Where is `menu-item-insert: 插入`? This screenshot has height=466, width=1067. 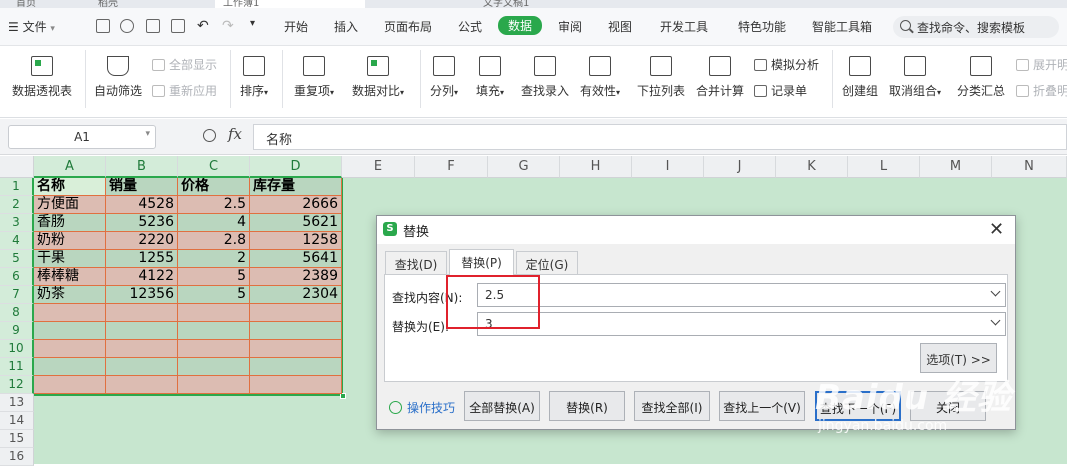 menu-item-insert: 插入 is located at coordinates (346, 26).